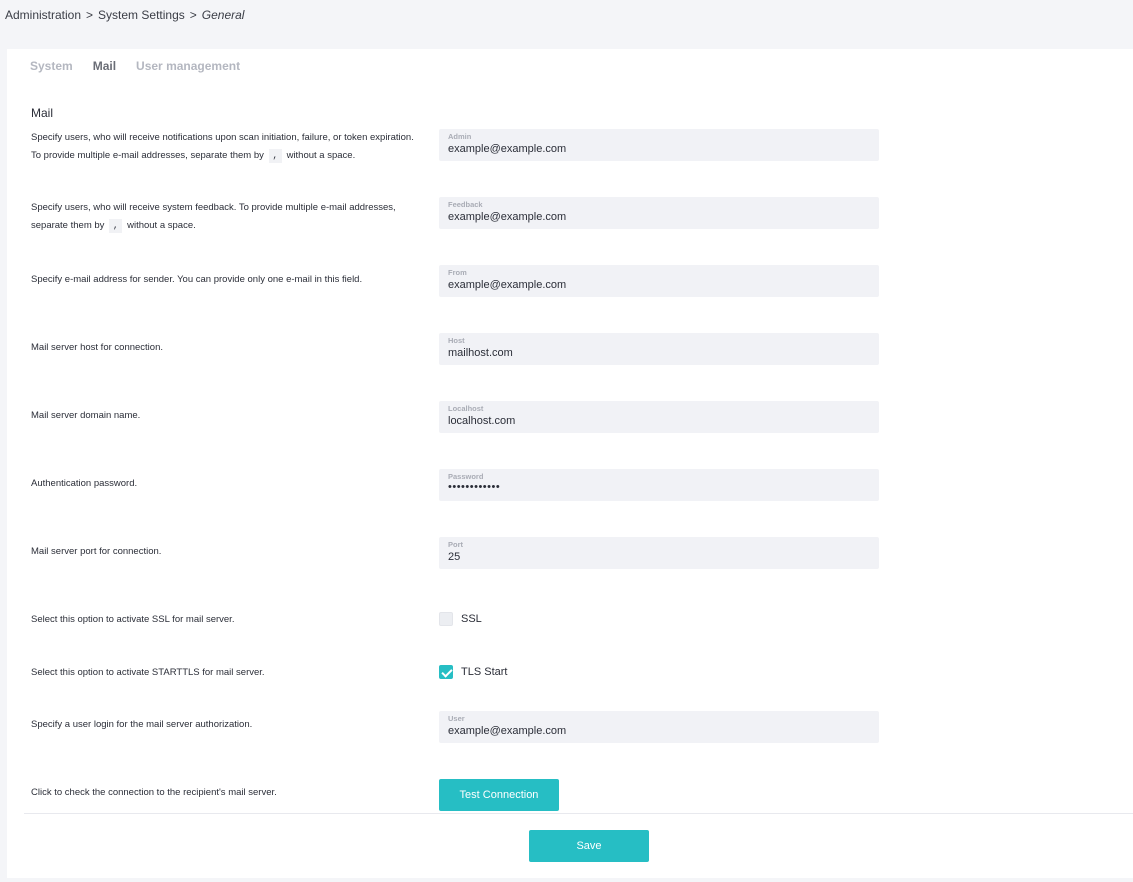 The width and height of the screenshot is (1133, 882). I want to click on port-field-label: Port, so click(455, 544).